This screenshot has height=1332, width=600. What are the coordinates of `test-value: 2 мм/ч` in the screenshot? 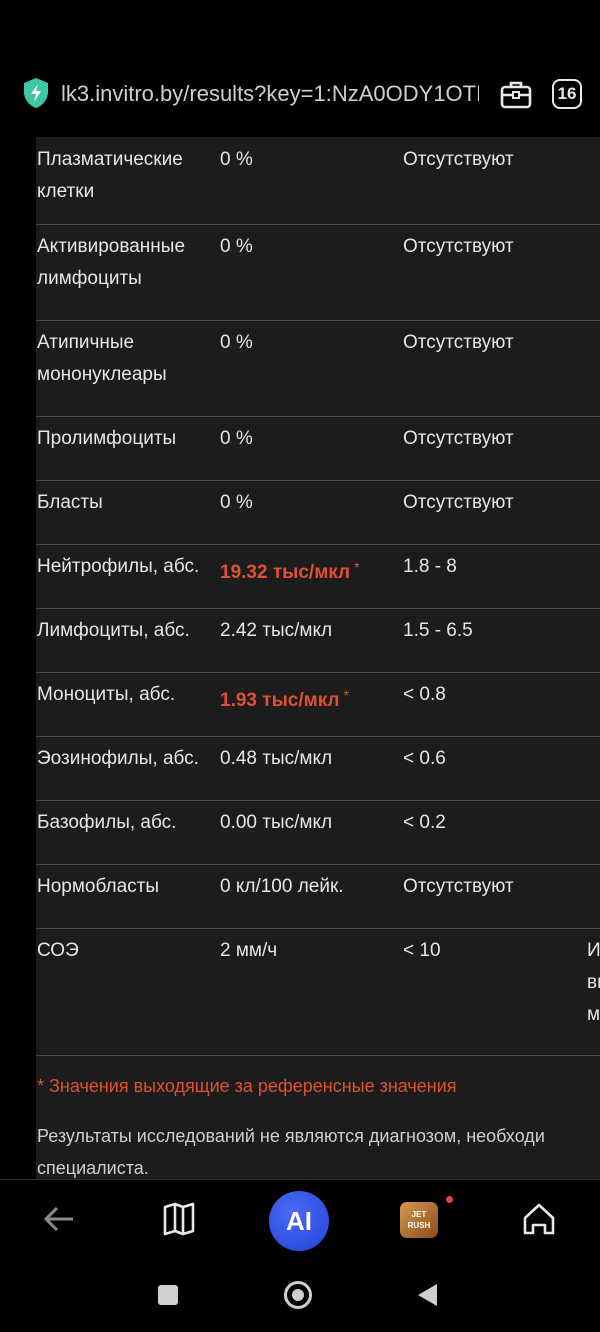 It's located at (305, 951).